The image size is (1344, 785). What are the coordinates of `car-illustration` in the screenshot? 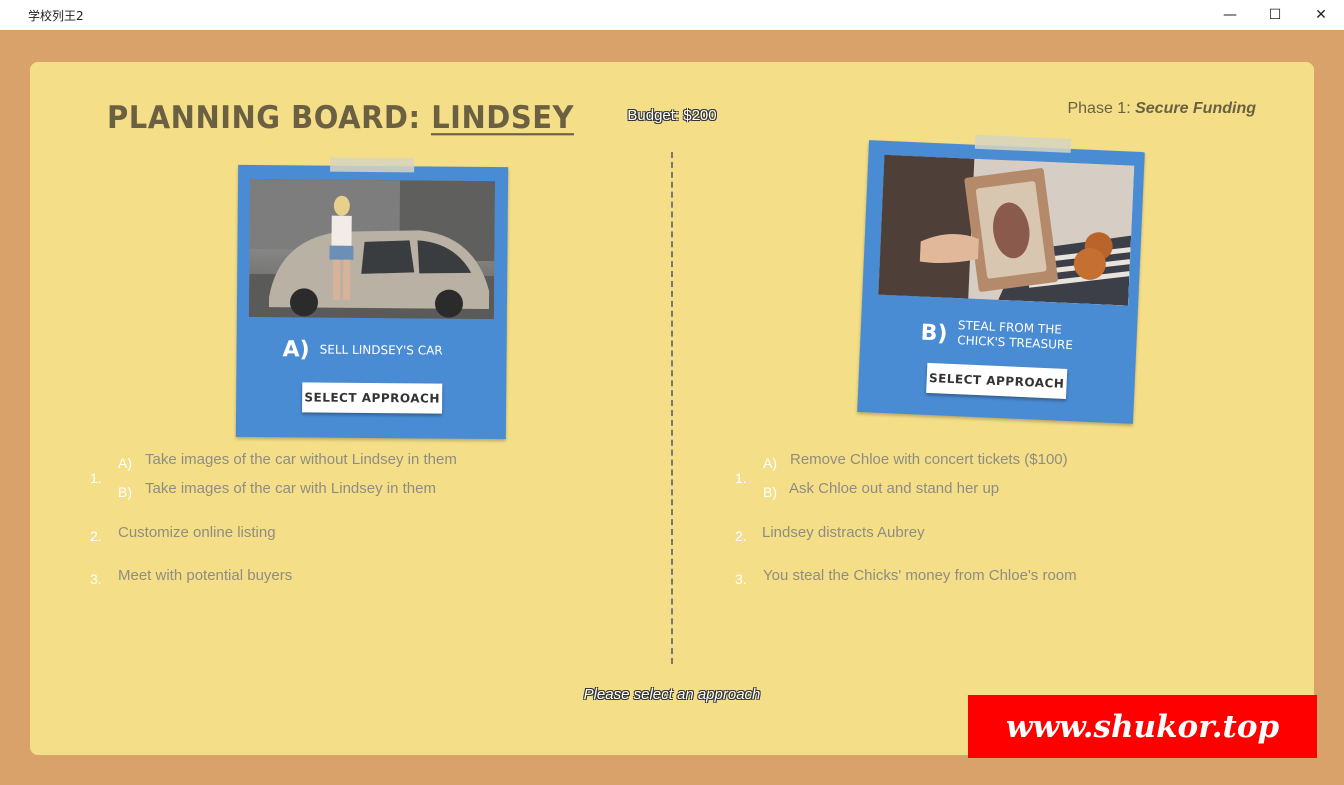 It's located at (372, 249).